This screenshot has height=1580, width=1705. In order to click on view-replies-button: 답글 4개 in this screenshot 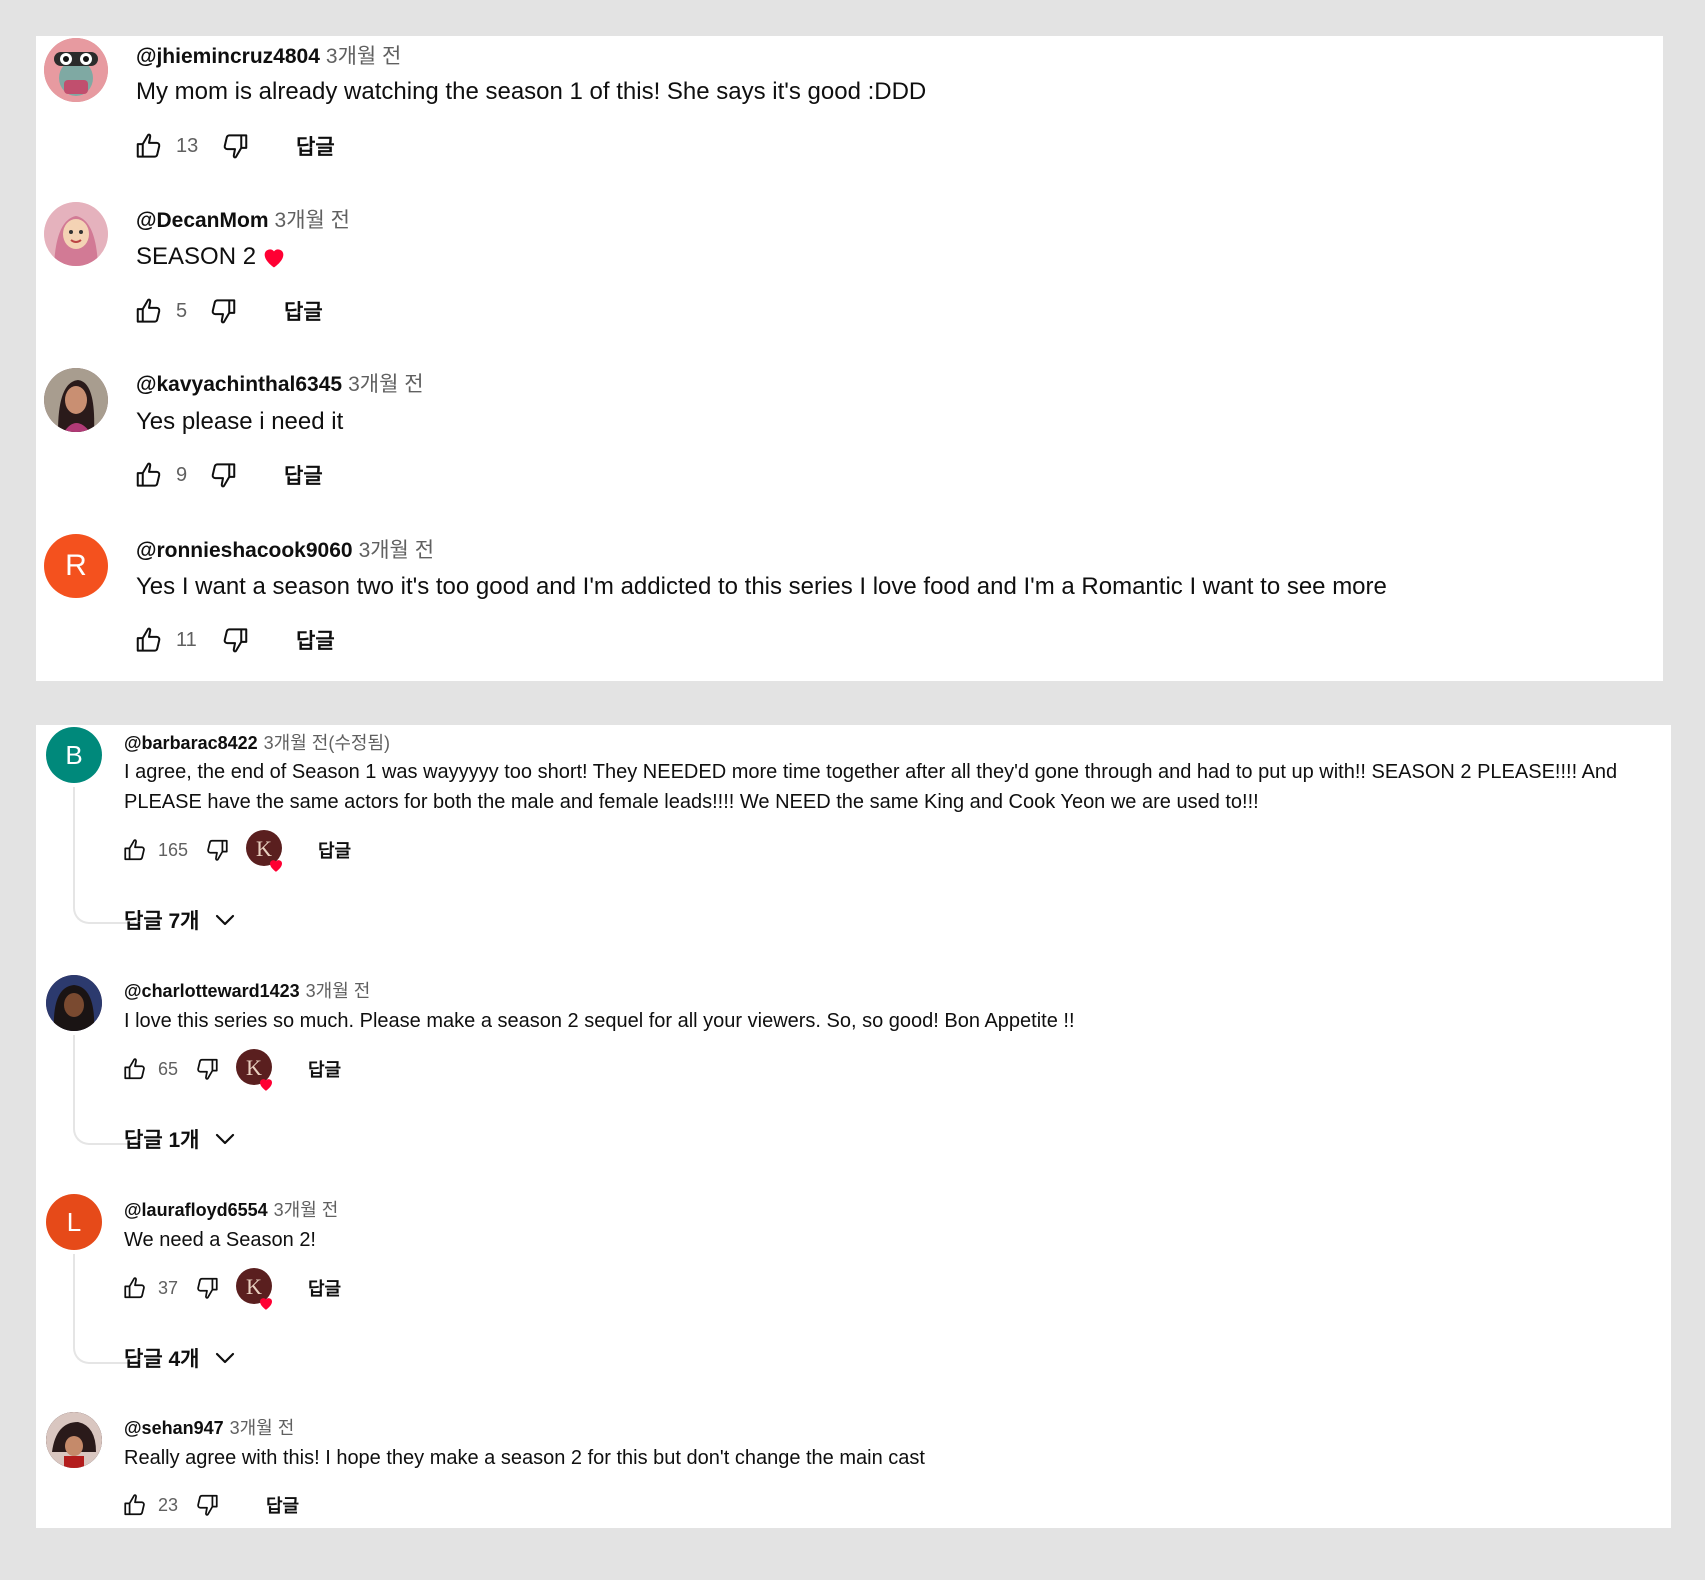, I will do `click(180, 1358)`.